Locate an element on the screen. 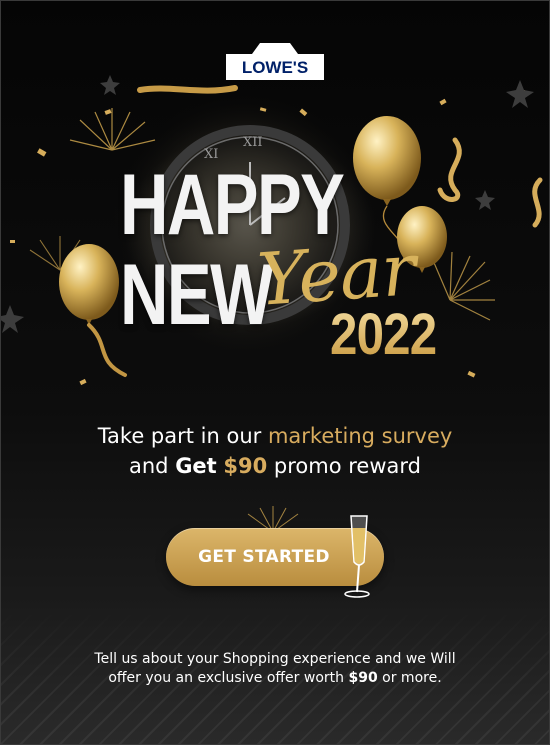 Image resolution: width=550 pixels, height=745 pixels. headline-line-1: Take part in our marketing survey is located at coordinates (275, 436).